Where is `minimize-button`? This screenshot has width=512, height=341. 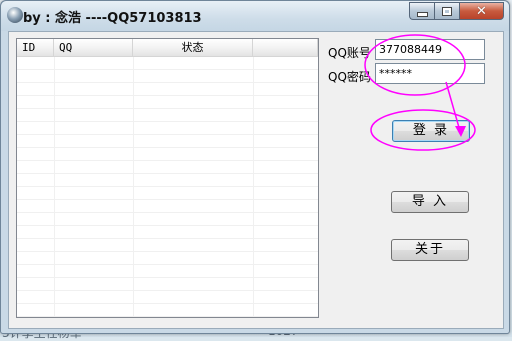
minimize-button is located at coordinates (421, 11).